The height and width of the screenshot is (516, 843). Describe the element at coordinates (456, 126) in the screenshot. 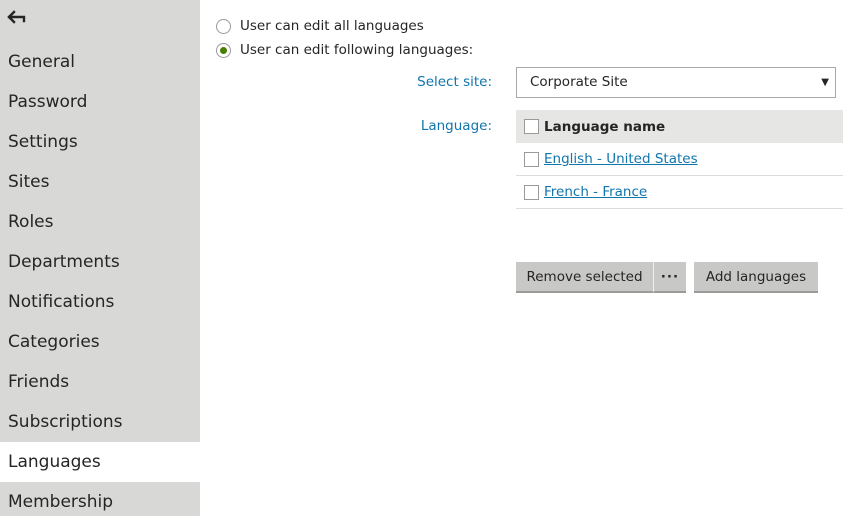

I see `language-label: Language:` at that location.